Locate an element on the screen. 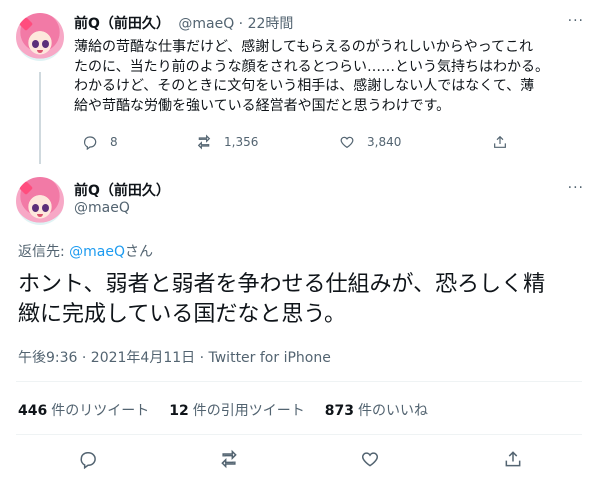 Image resolution: width=598 pixels, height=482 pixels. tweet2-actions is located at coordinates (300, 460).